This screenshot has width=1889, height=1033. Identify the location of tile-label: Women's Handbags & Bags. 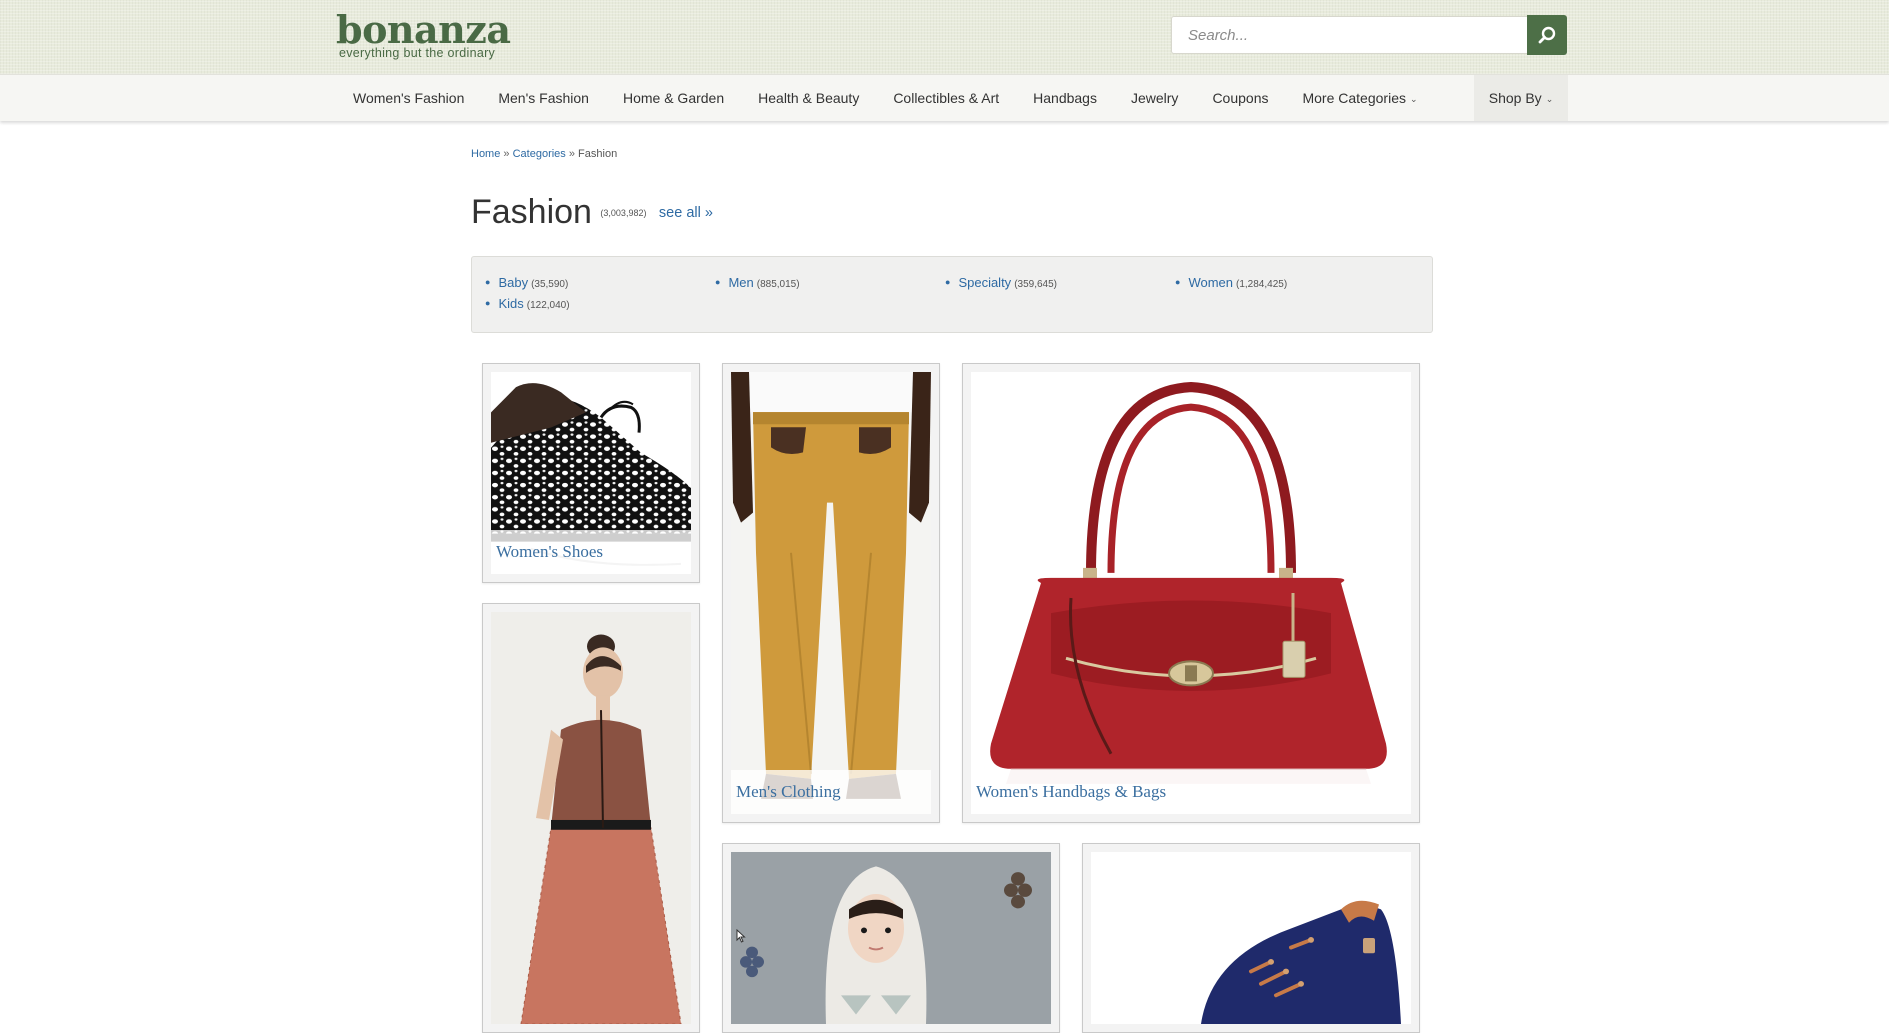
(1191, 792).